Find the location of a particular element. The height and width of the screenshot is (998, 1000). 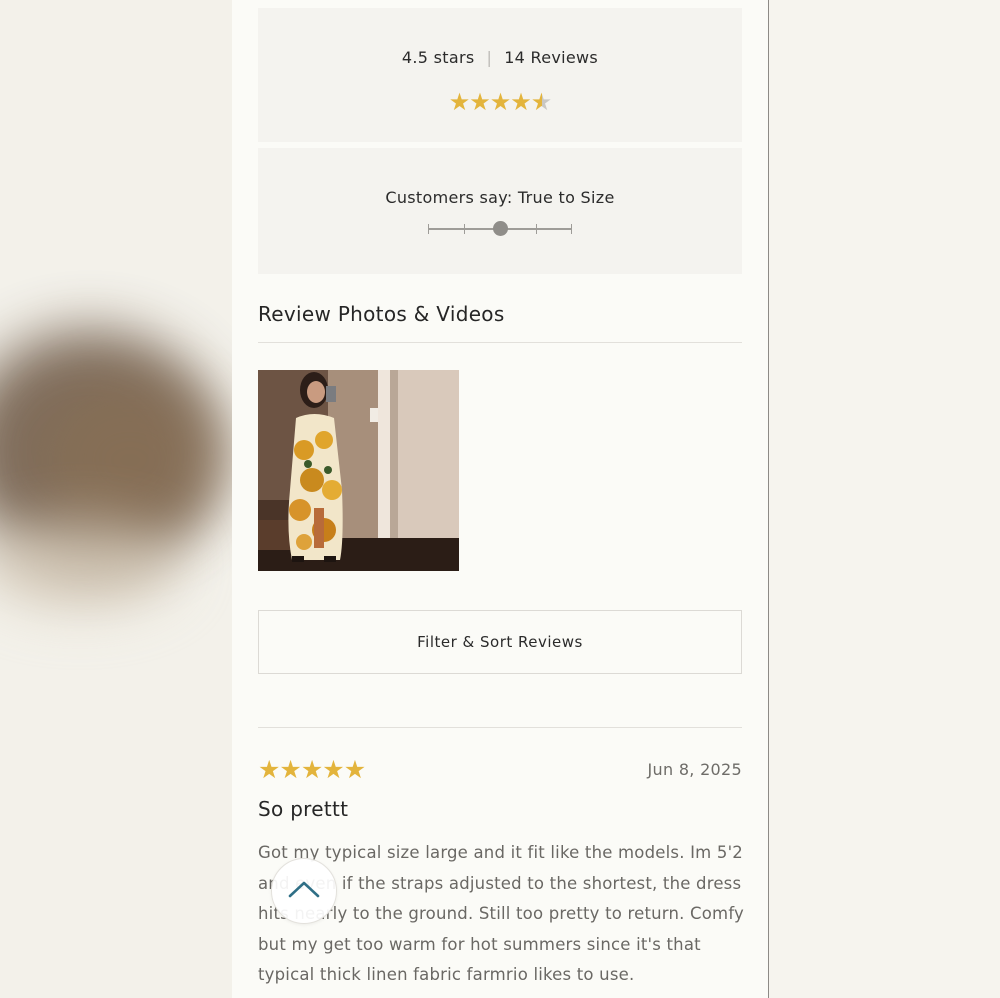

fit-indicator is located at coordinates (500, 228).